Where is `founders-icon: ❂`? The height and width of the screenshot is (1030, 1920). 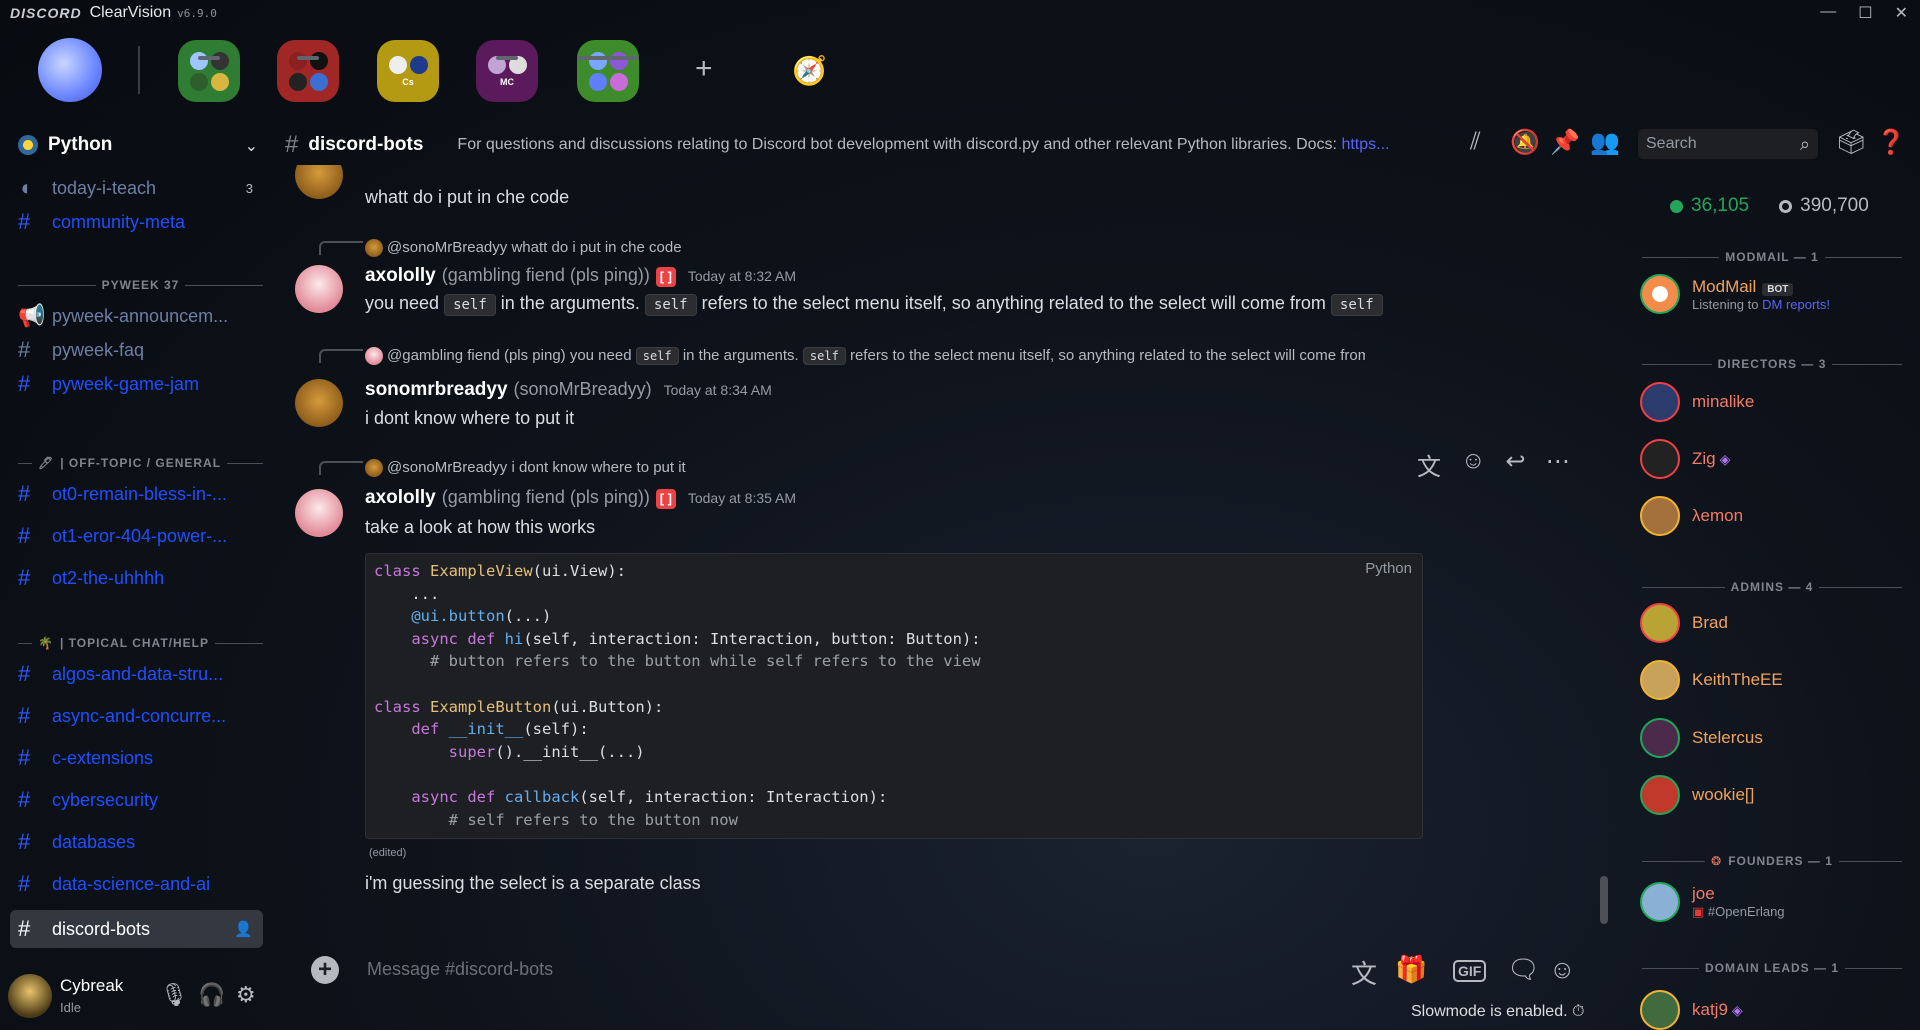
founders-icon: ❂ is located at coordinates (1717, 861).